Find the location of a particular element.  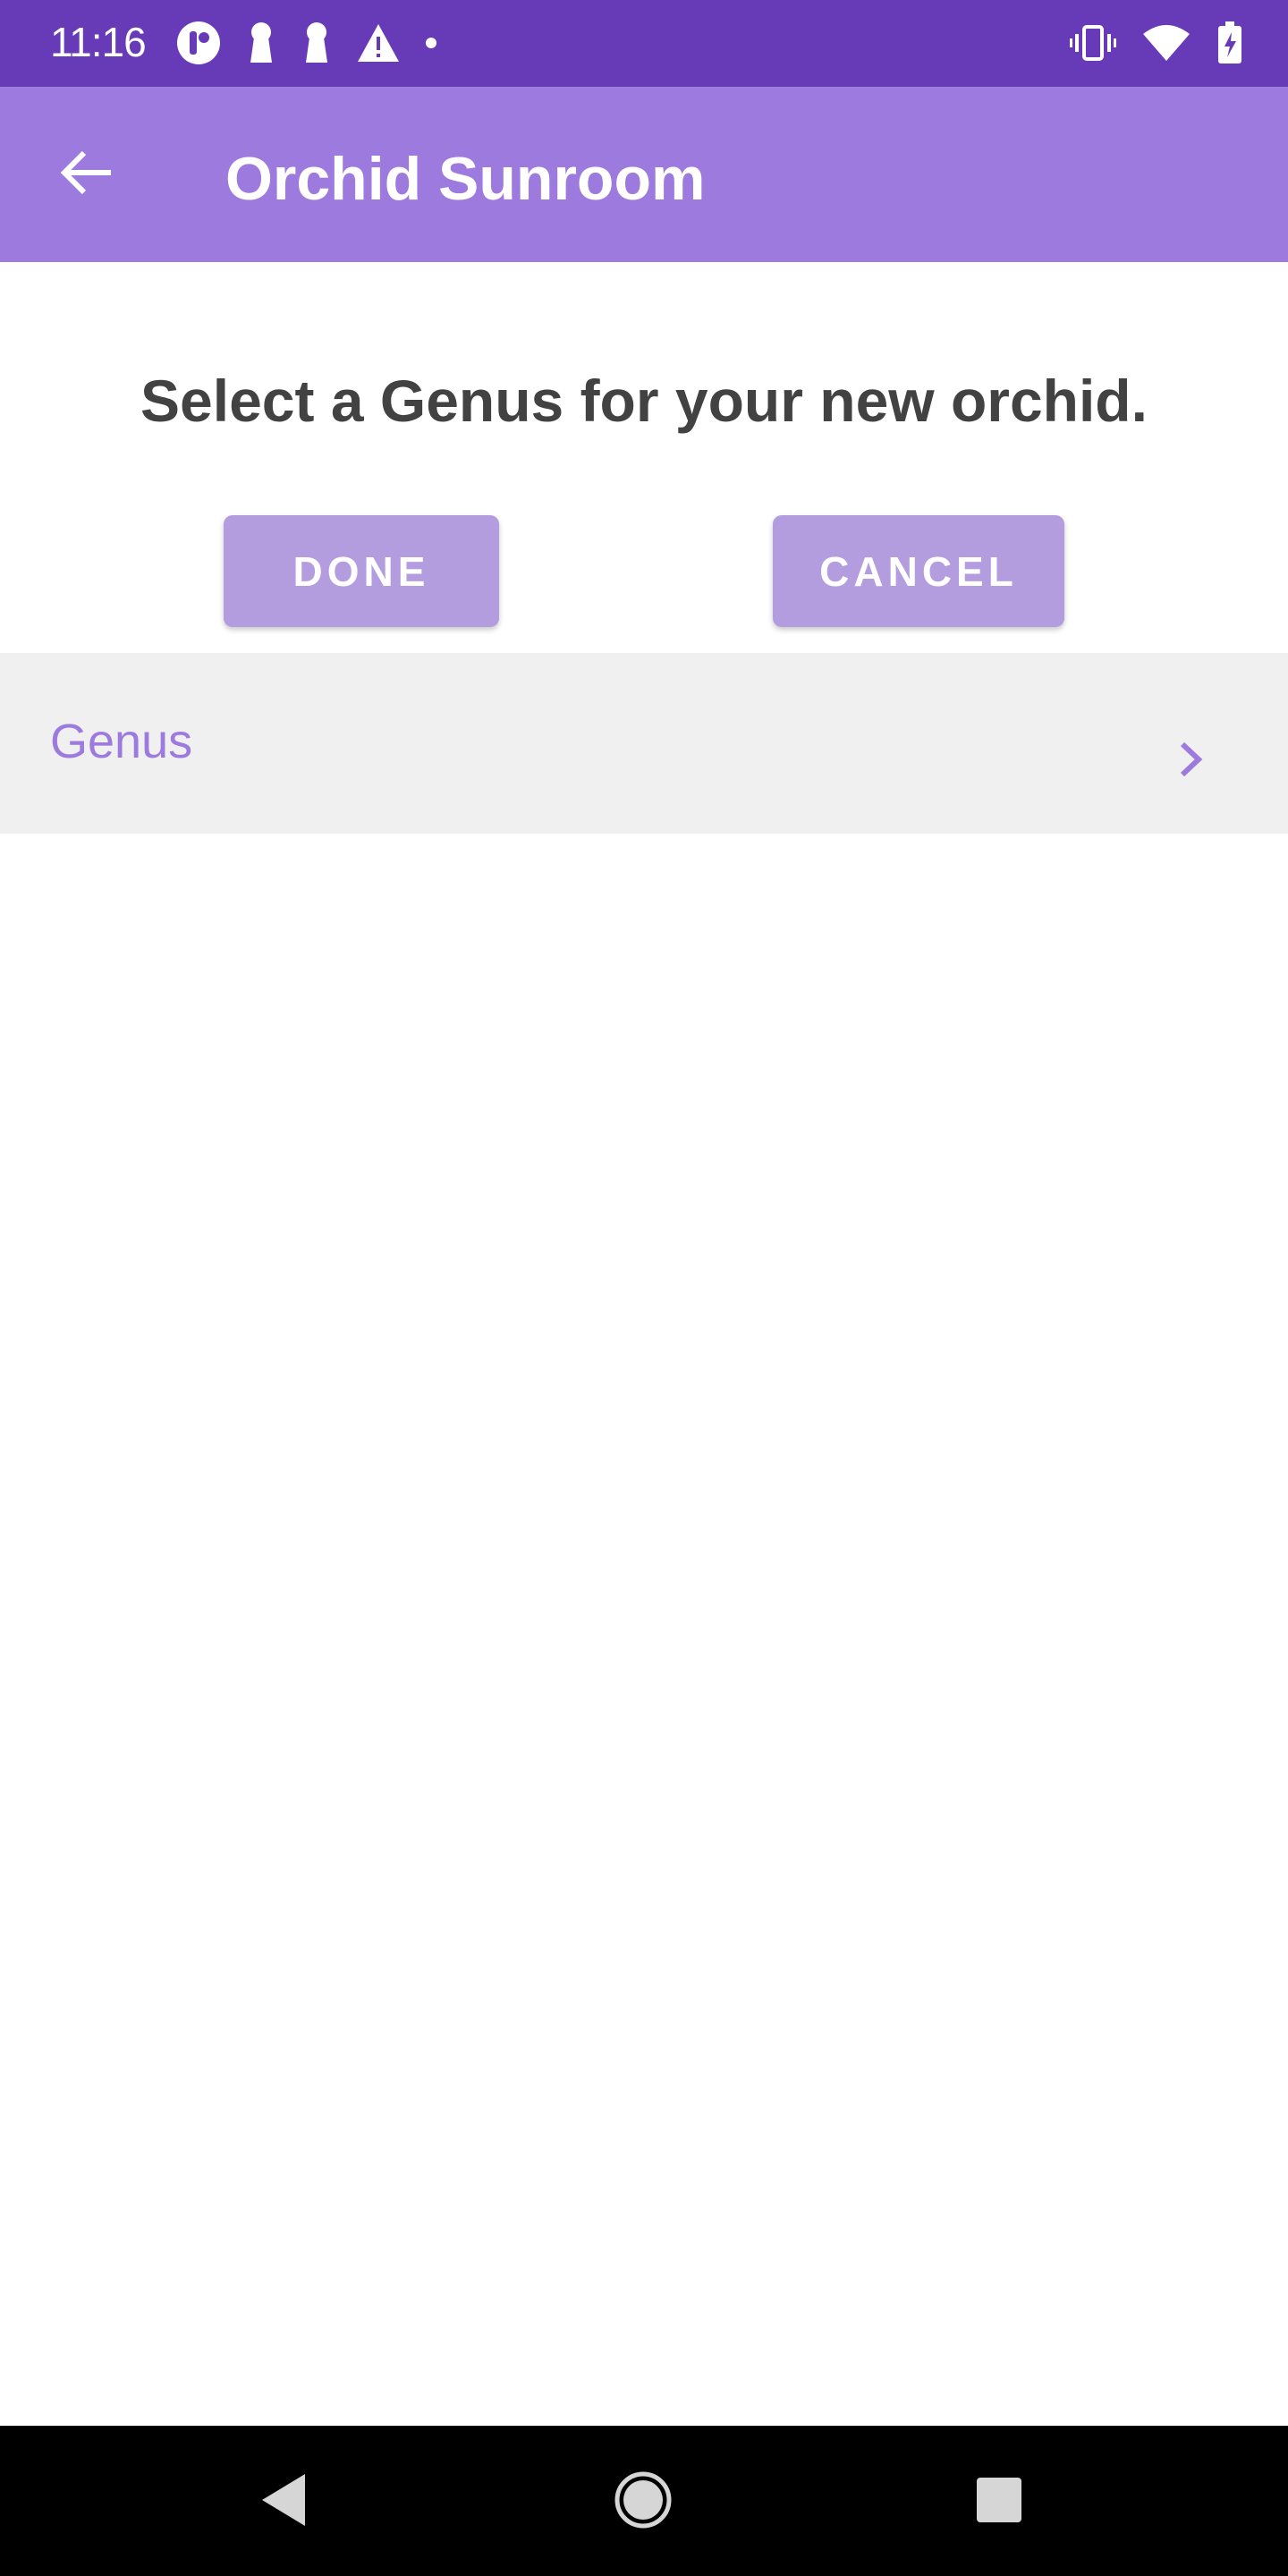

app-bar: Orchid Sunroom is located at coordinates (644, 174).